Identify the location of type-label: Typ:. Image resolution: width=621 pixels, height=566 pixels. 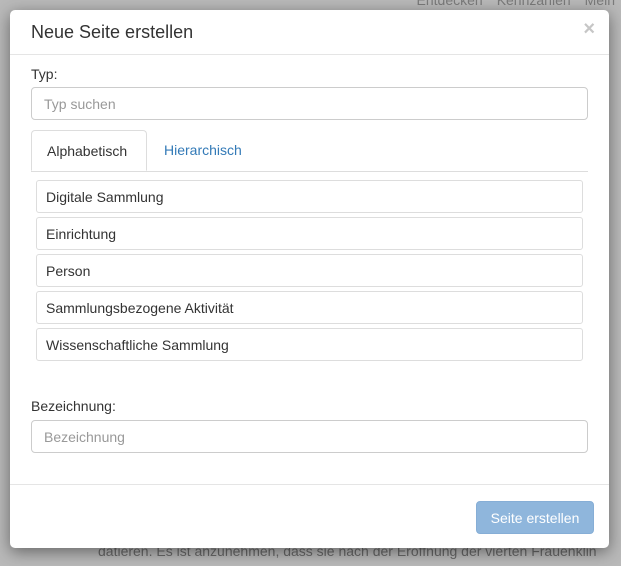
(44, 74).